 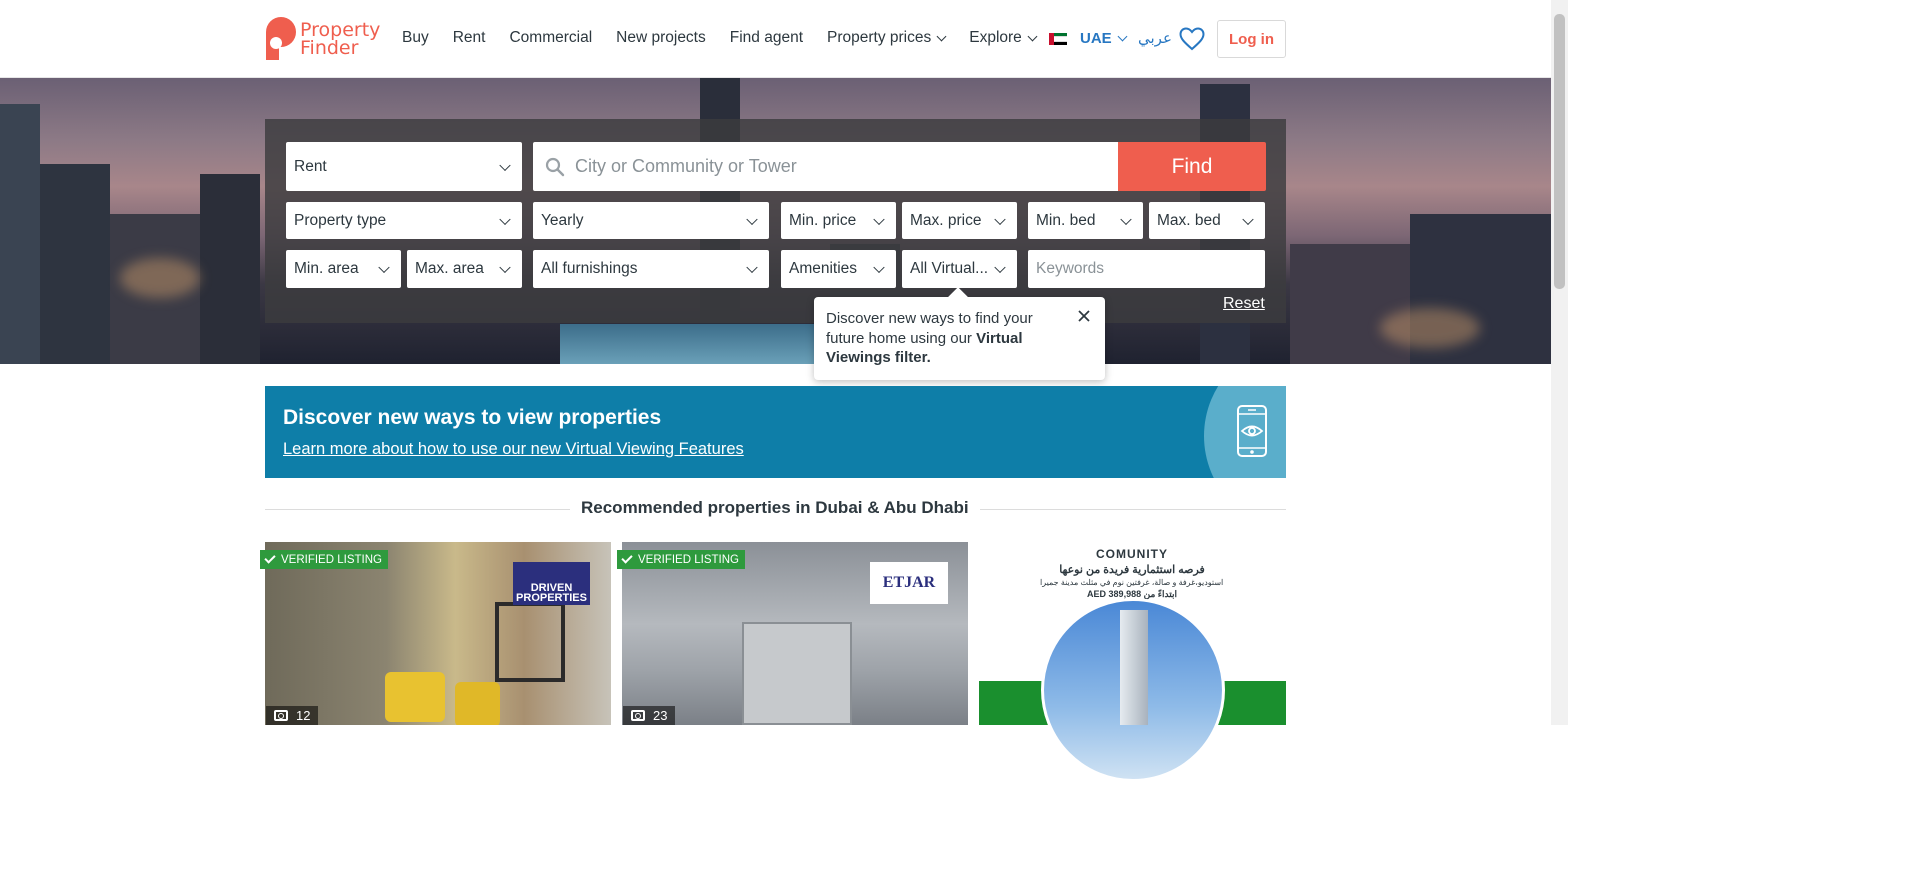 What do you see at coordinates (550, 38) in the screenshot?
I see `nav-commercial: Commercial` at bounding box center [550, 38].